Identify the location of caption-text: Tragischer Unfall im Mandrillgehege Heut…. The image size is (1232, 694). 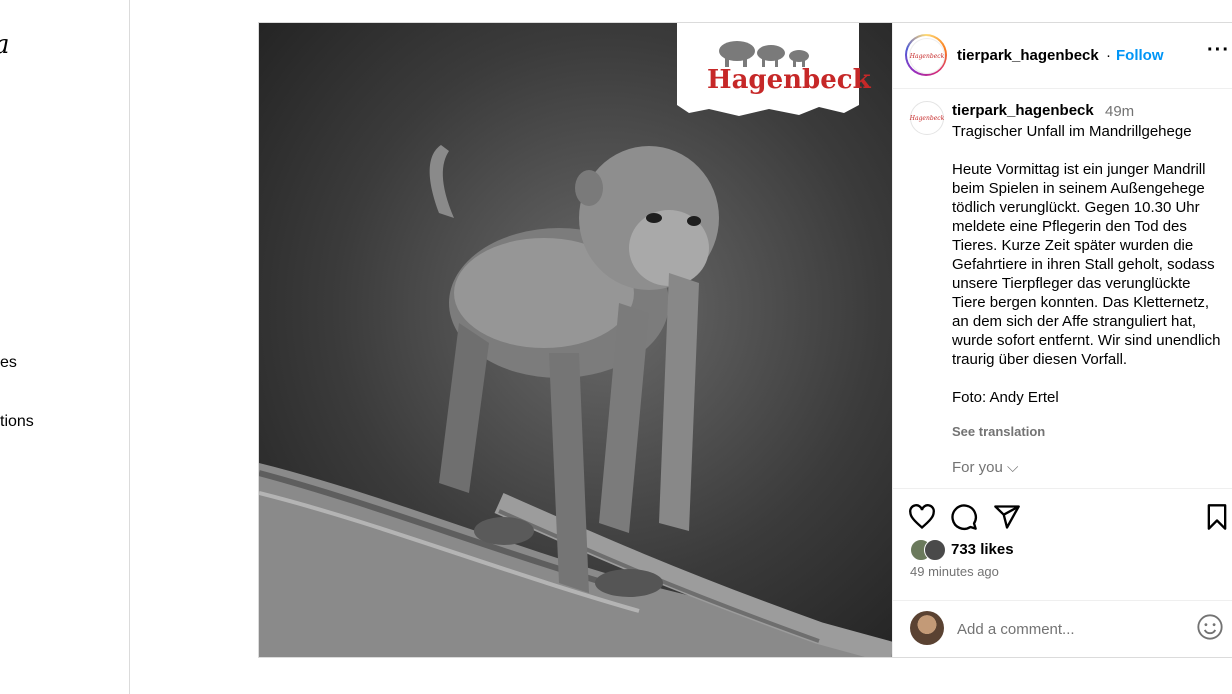
(1086, 264).